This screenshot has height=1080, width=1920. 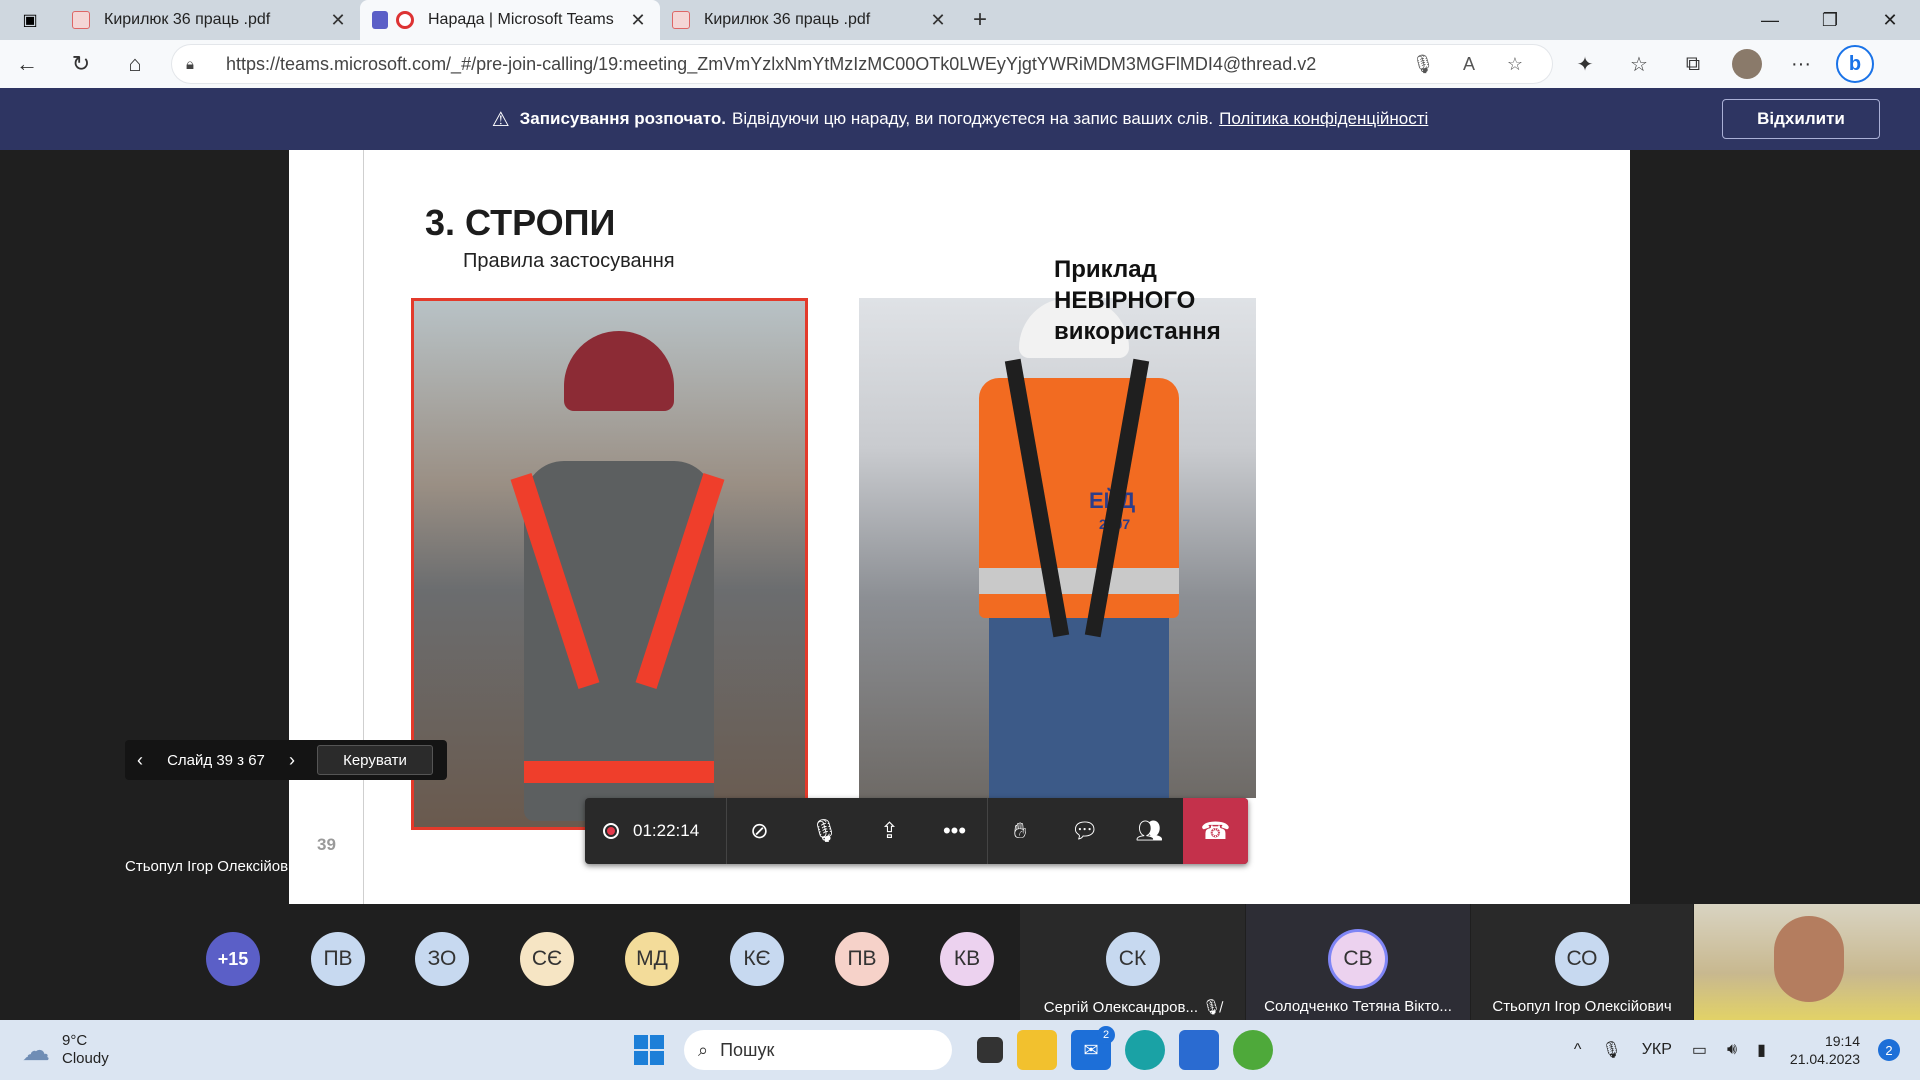 What do you see at coordinates (1149, 831) in the screenshot?
I see `participants-icon: 👥︎` at bounding box center [1149, 831].